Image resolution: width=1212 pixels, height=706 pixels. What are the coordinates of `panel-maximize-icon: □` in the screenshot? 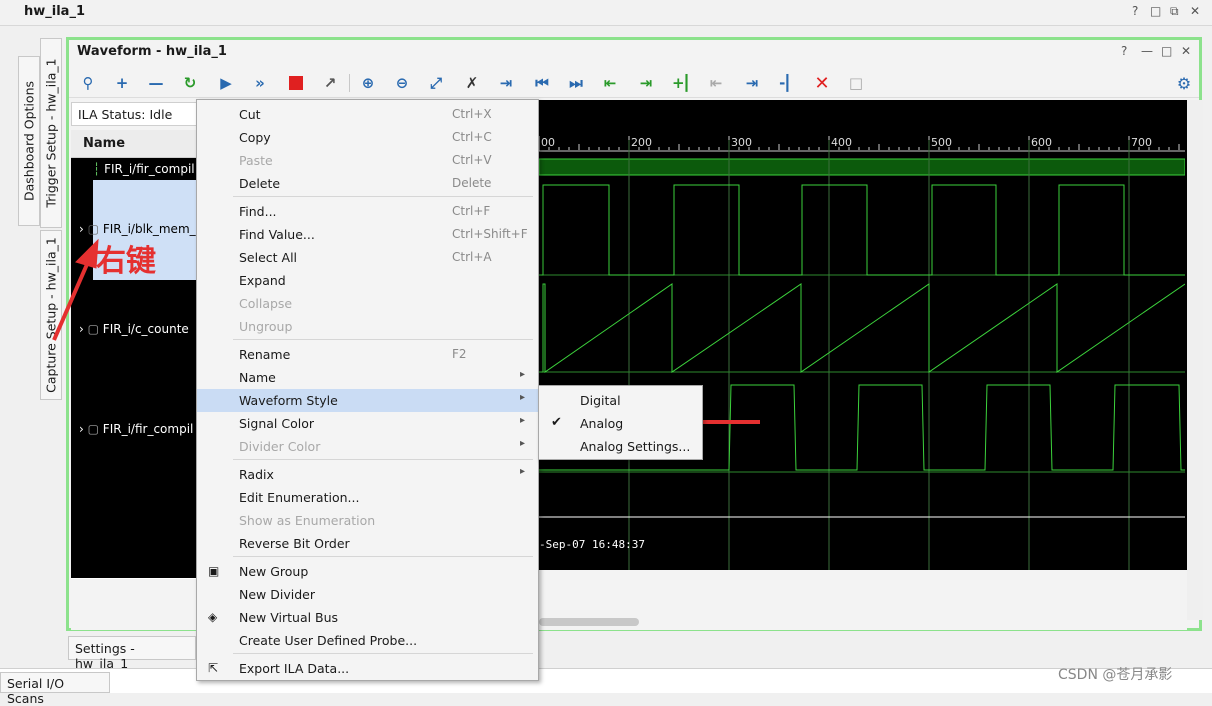 It's located at (1166, 51).